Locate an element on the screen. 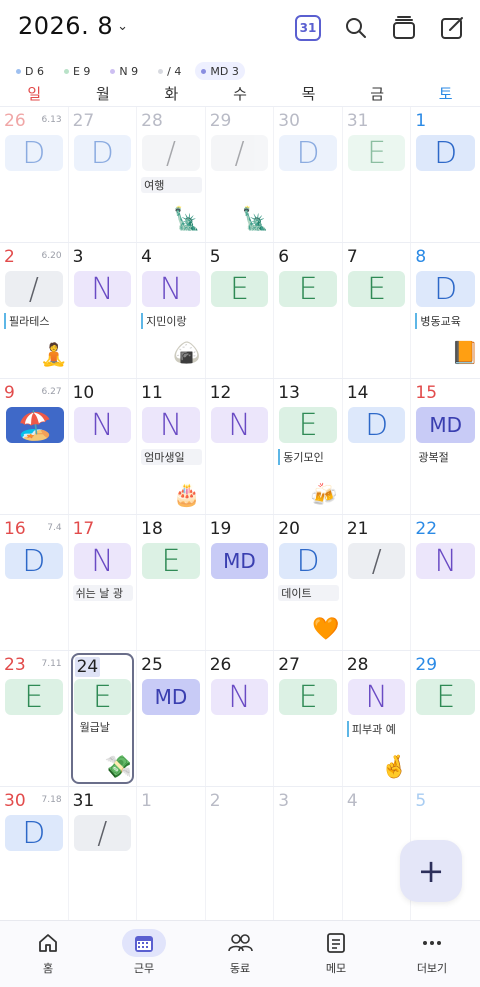 The image size is (480, 987). calendar-day-cell: 29 / 🗽 is located at coordinates (240, 174).